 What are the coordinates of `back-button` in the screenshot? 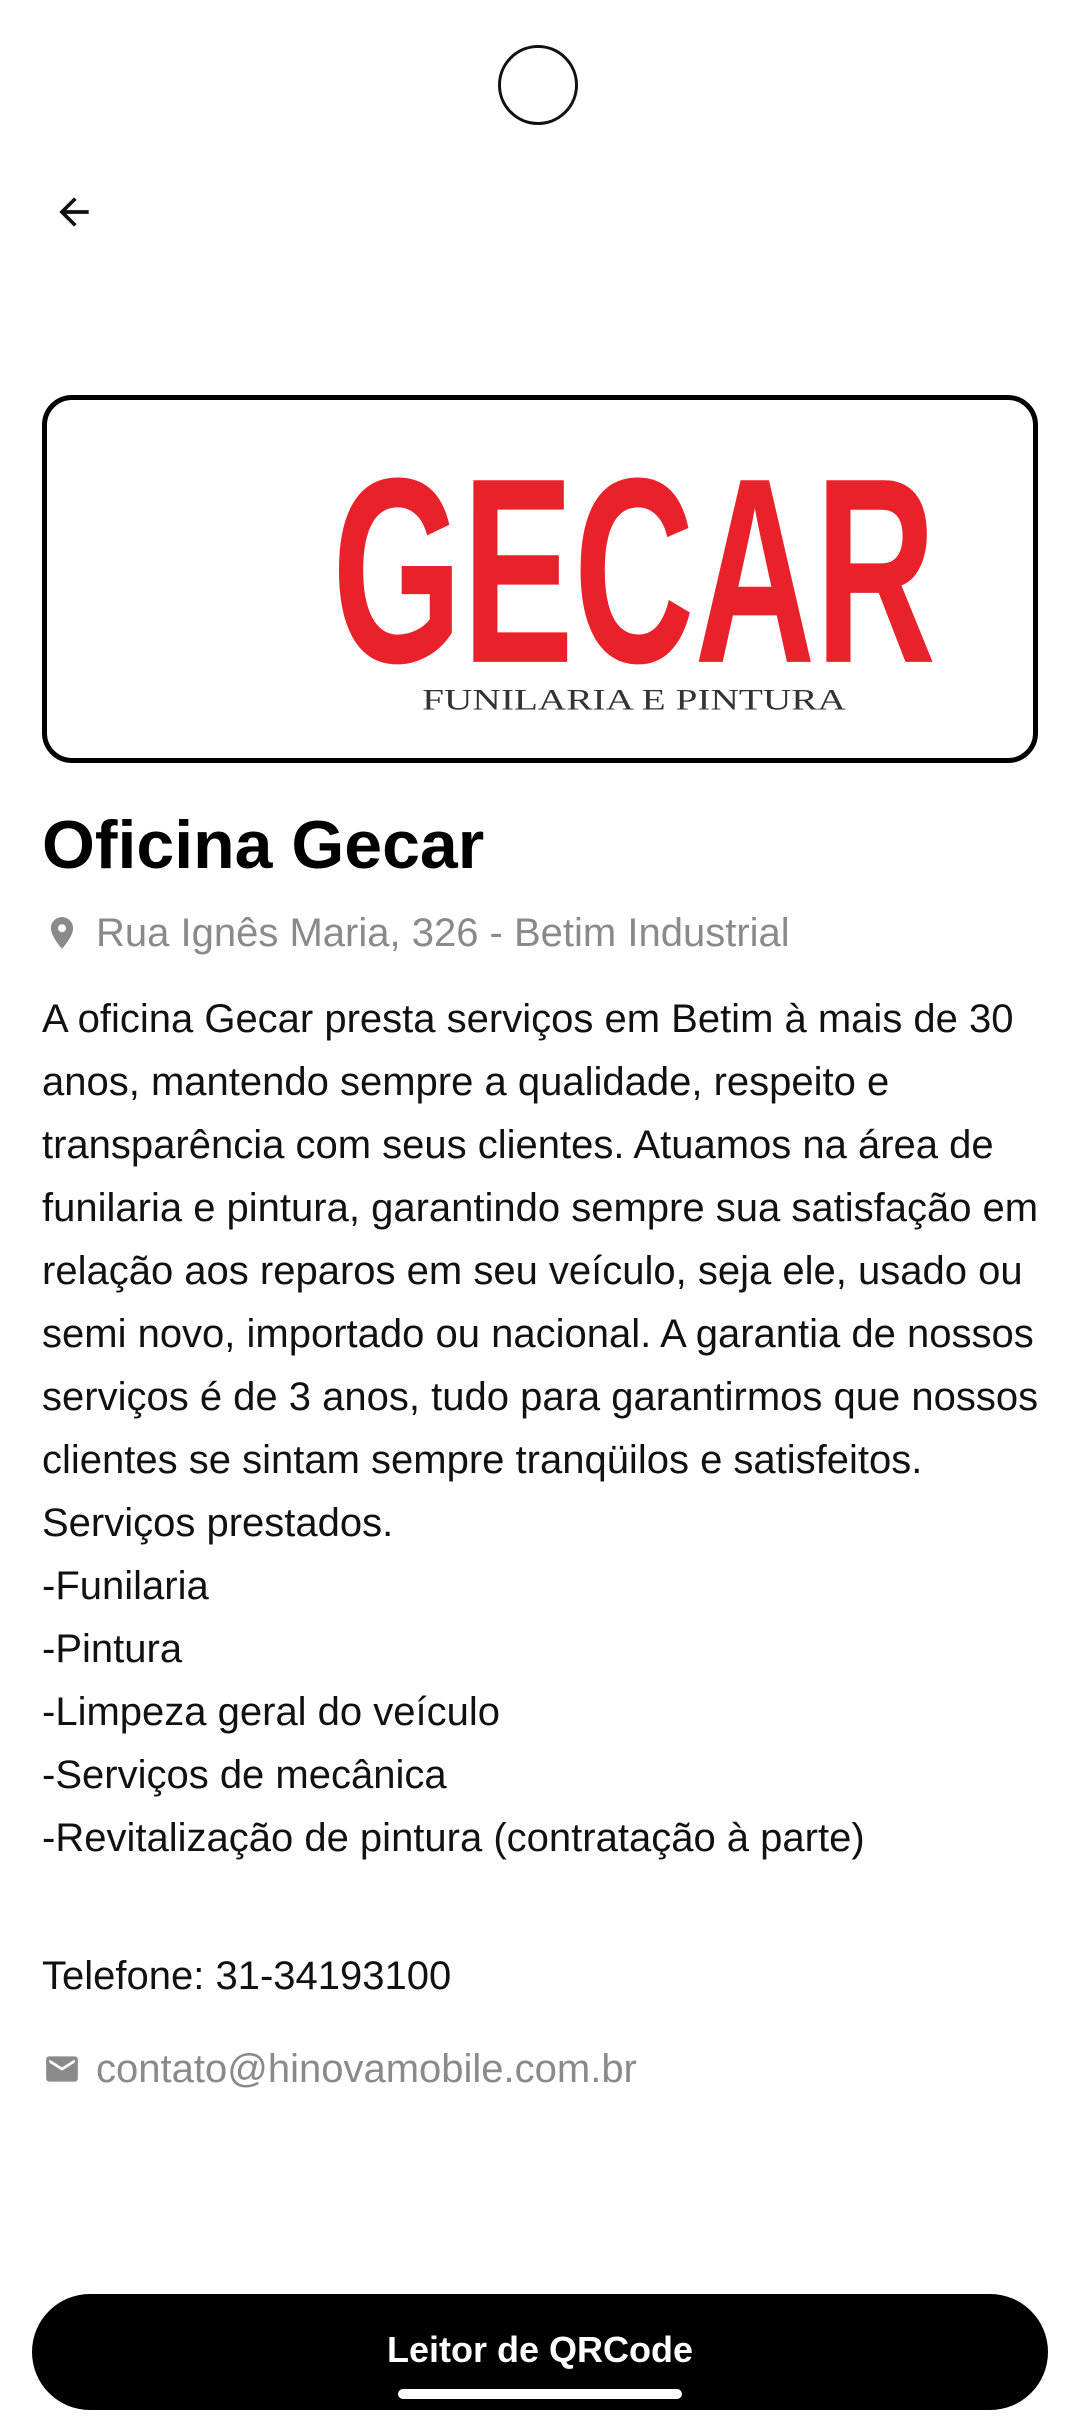 It's located at (74, 212).